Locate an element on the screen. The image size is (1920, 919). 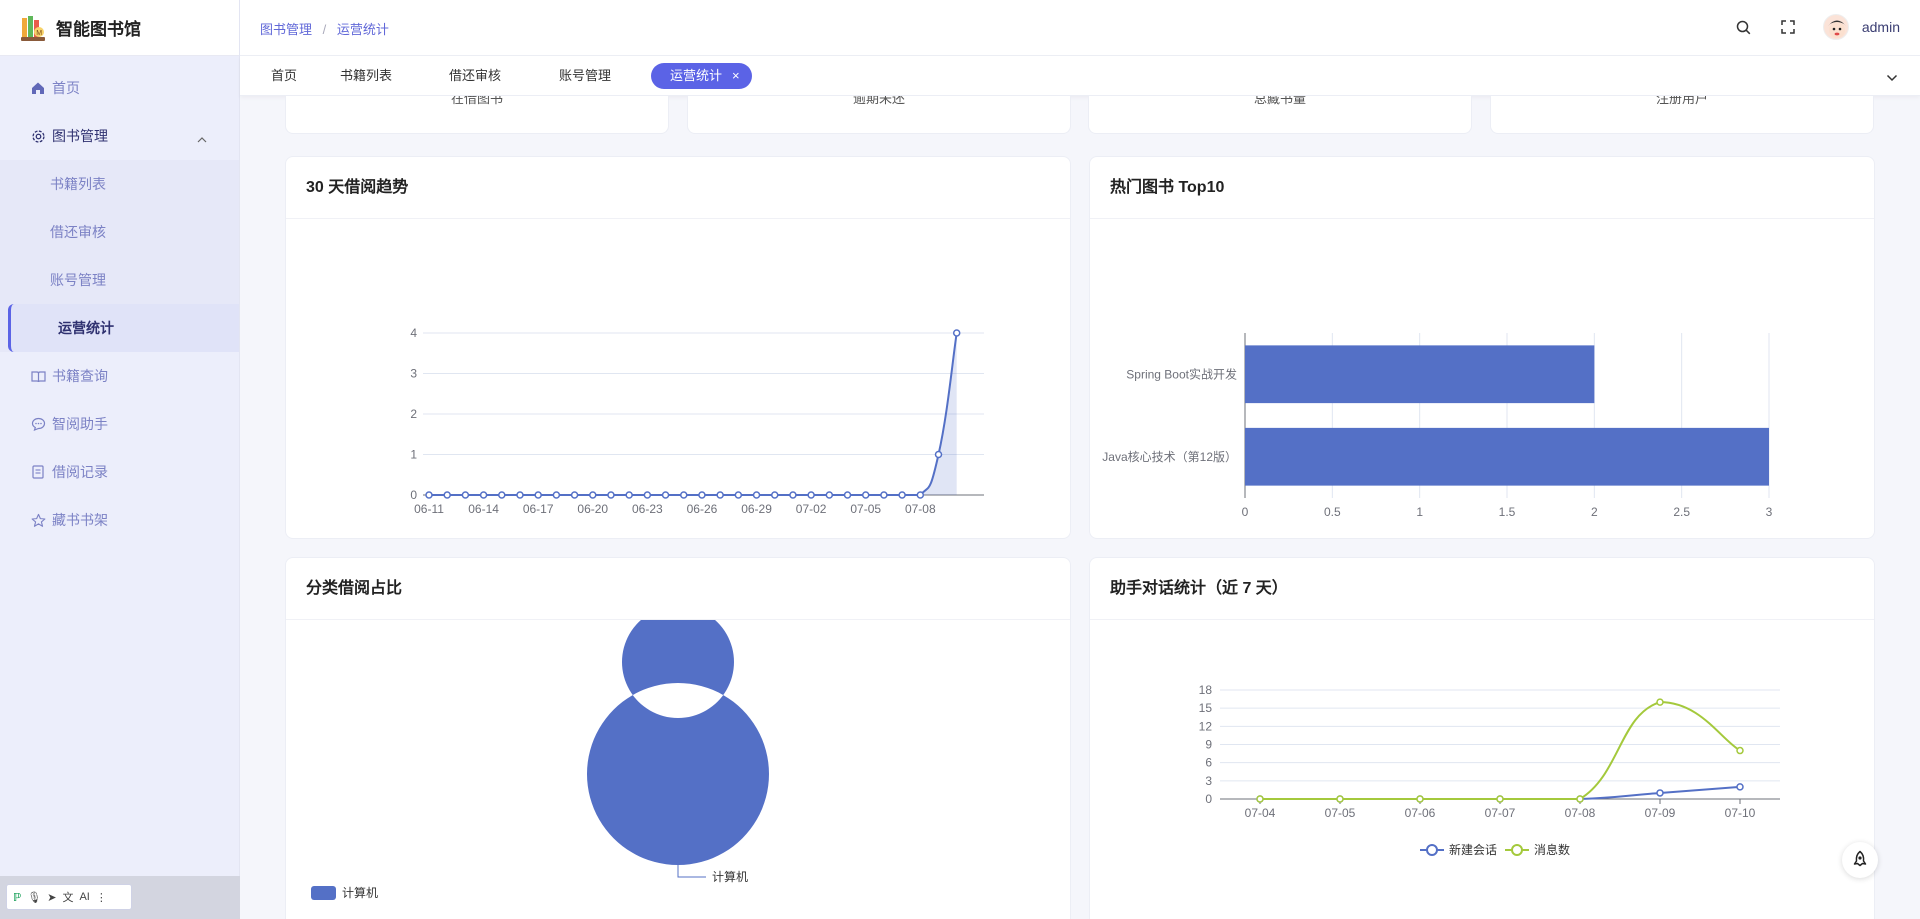
sidebar-item-borrow-records: 借阅记录 is located at coordinates (119, 472).